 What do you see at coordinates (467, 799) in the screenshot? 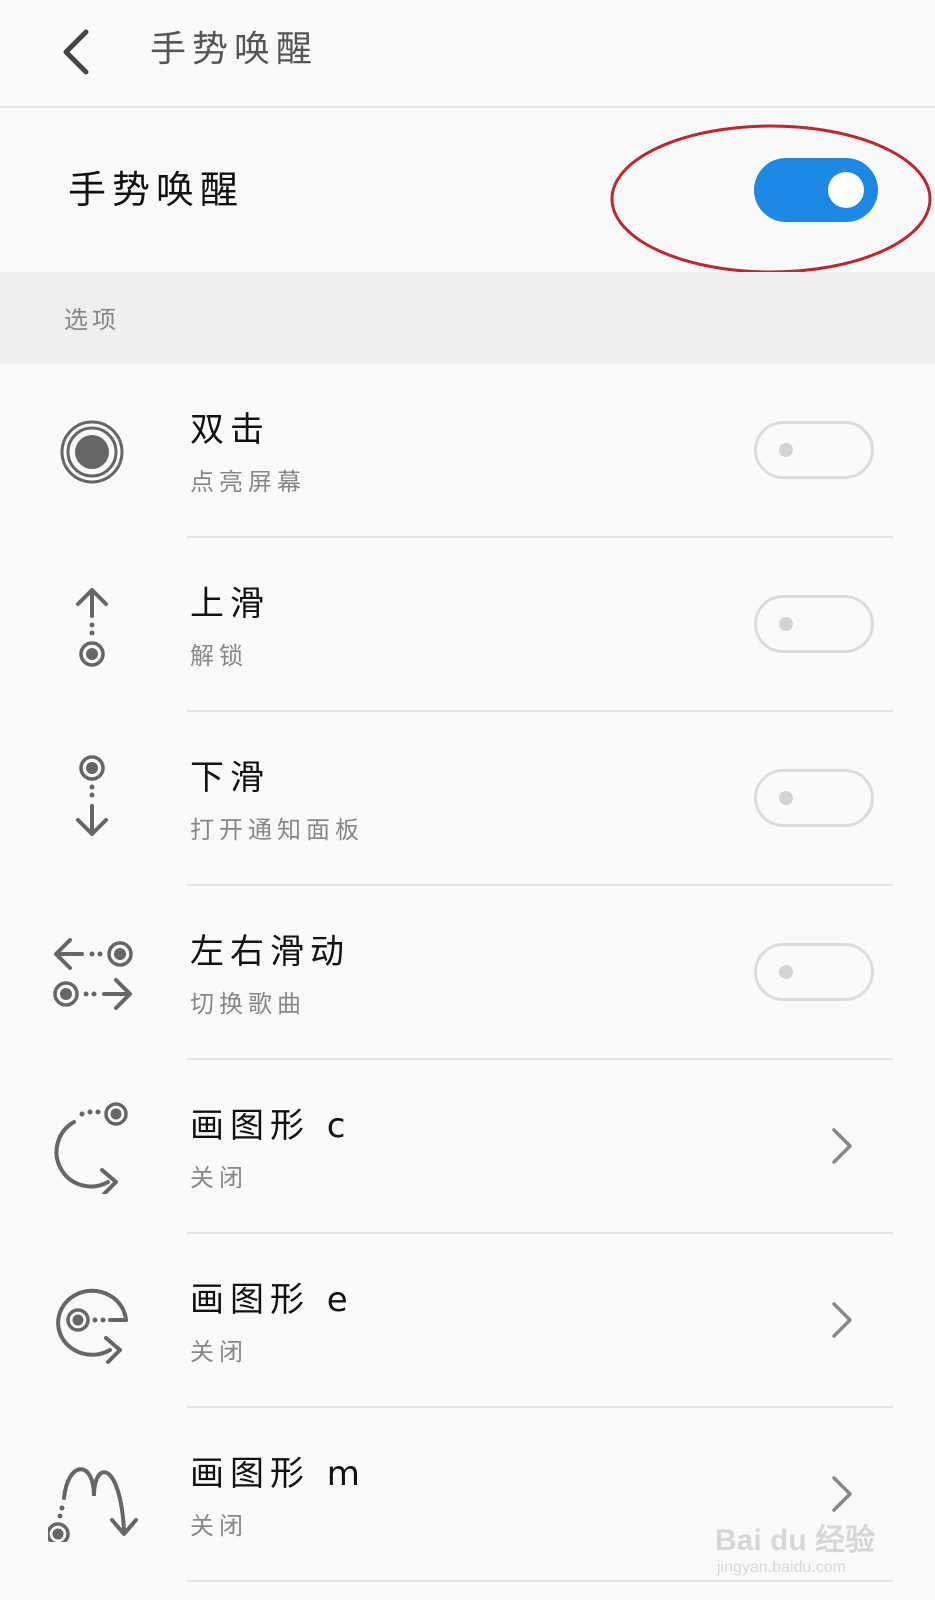
I see `list-item-swipe-down: 下滑 打开通知面板` at bounding box center [467, 799].